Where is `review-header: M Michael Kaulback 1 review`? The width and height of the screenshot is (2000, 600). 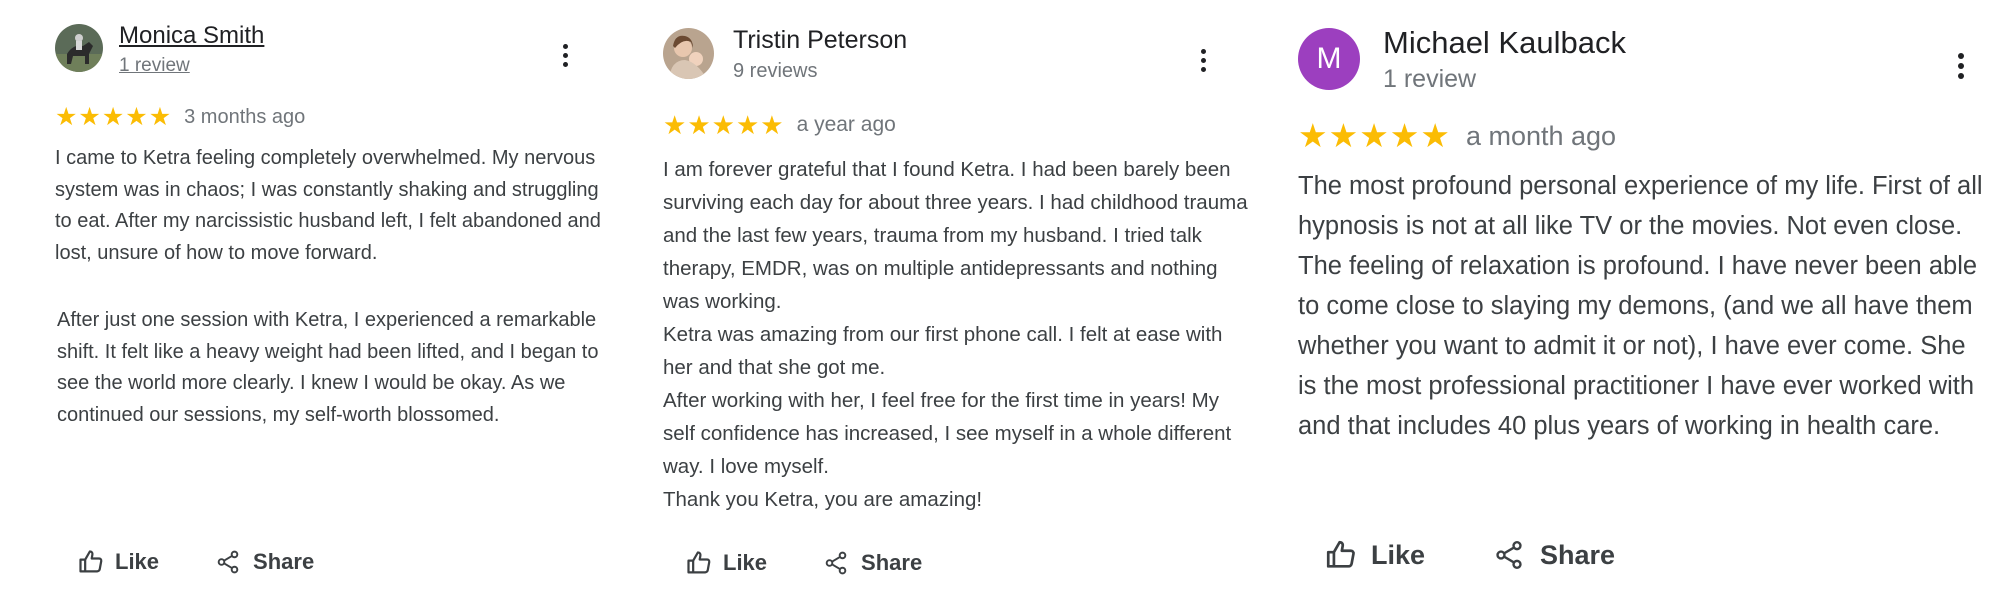 review-header: M Michael Kaulback 1 review is located at coordinates (1643, 48).